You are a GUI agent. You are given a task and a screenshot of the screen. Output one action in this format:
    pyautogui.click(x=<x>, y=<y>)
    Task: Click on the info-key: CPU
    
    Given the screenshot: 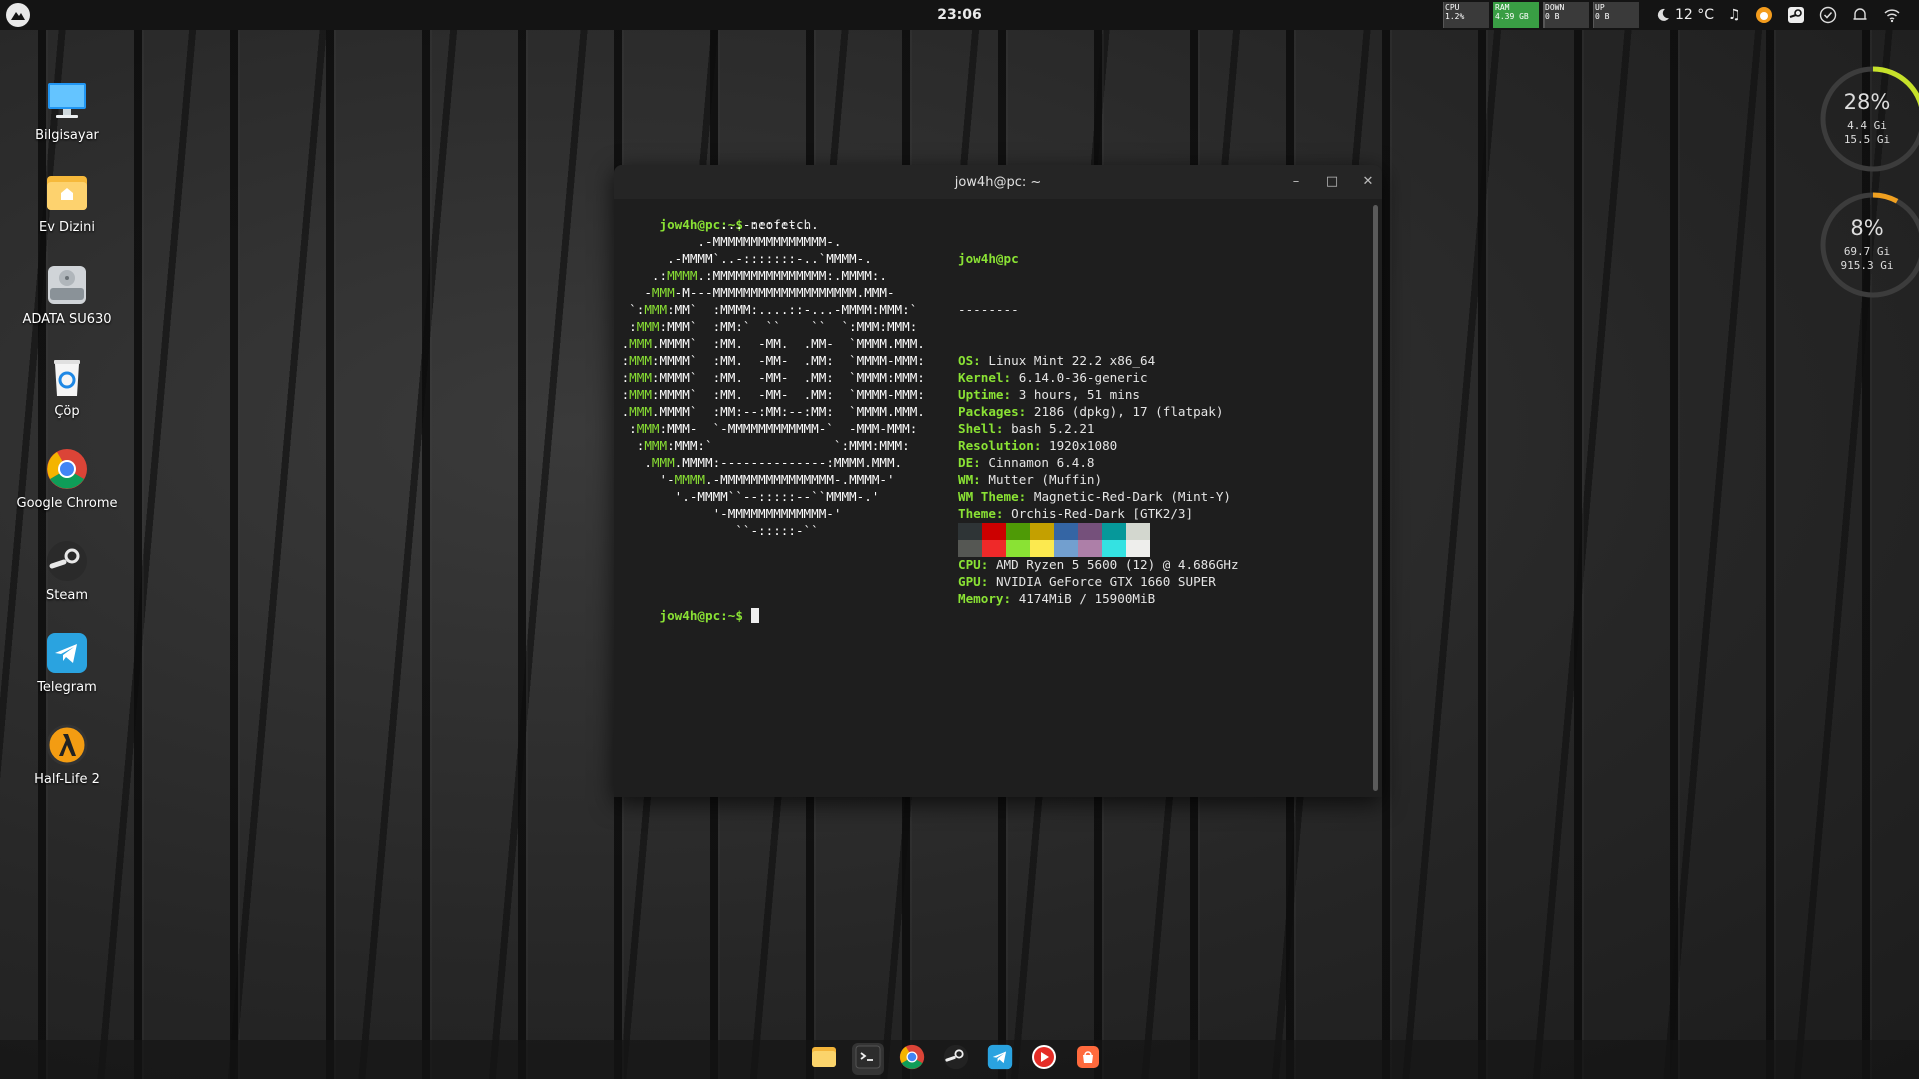 What is the action you would take?
    pyautogui.click(x=969, y=564)
    